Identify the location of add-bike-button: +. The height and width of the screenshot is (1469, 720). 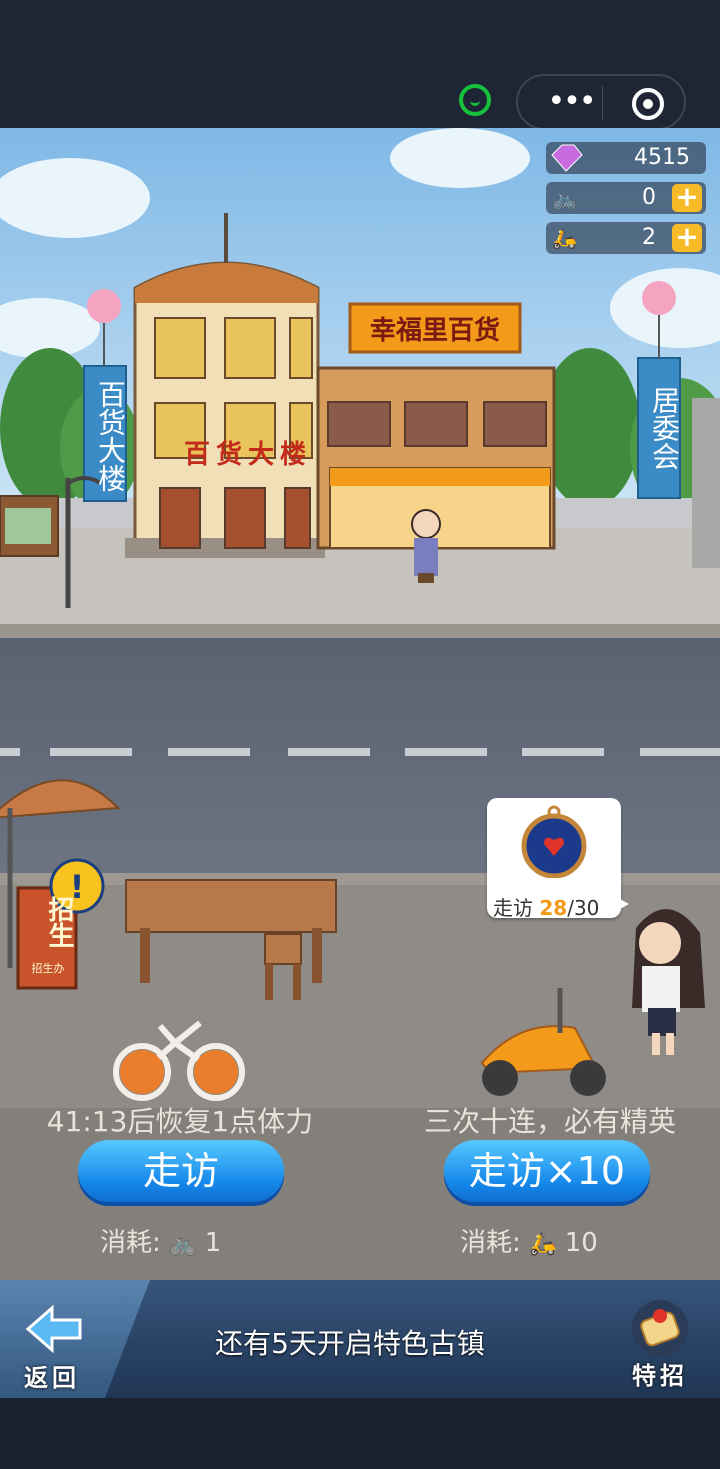
(687, 197).